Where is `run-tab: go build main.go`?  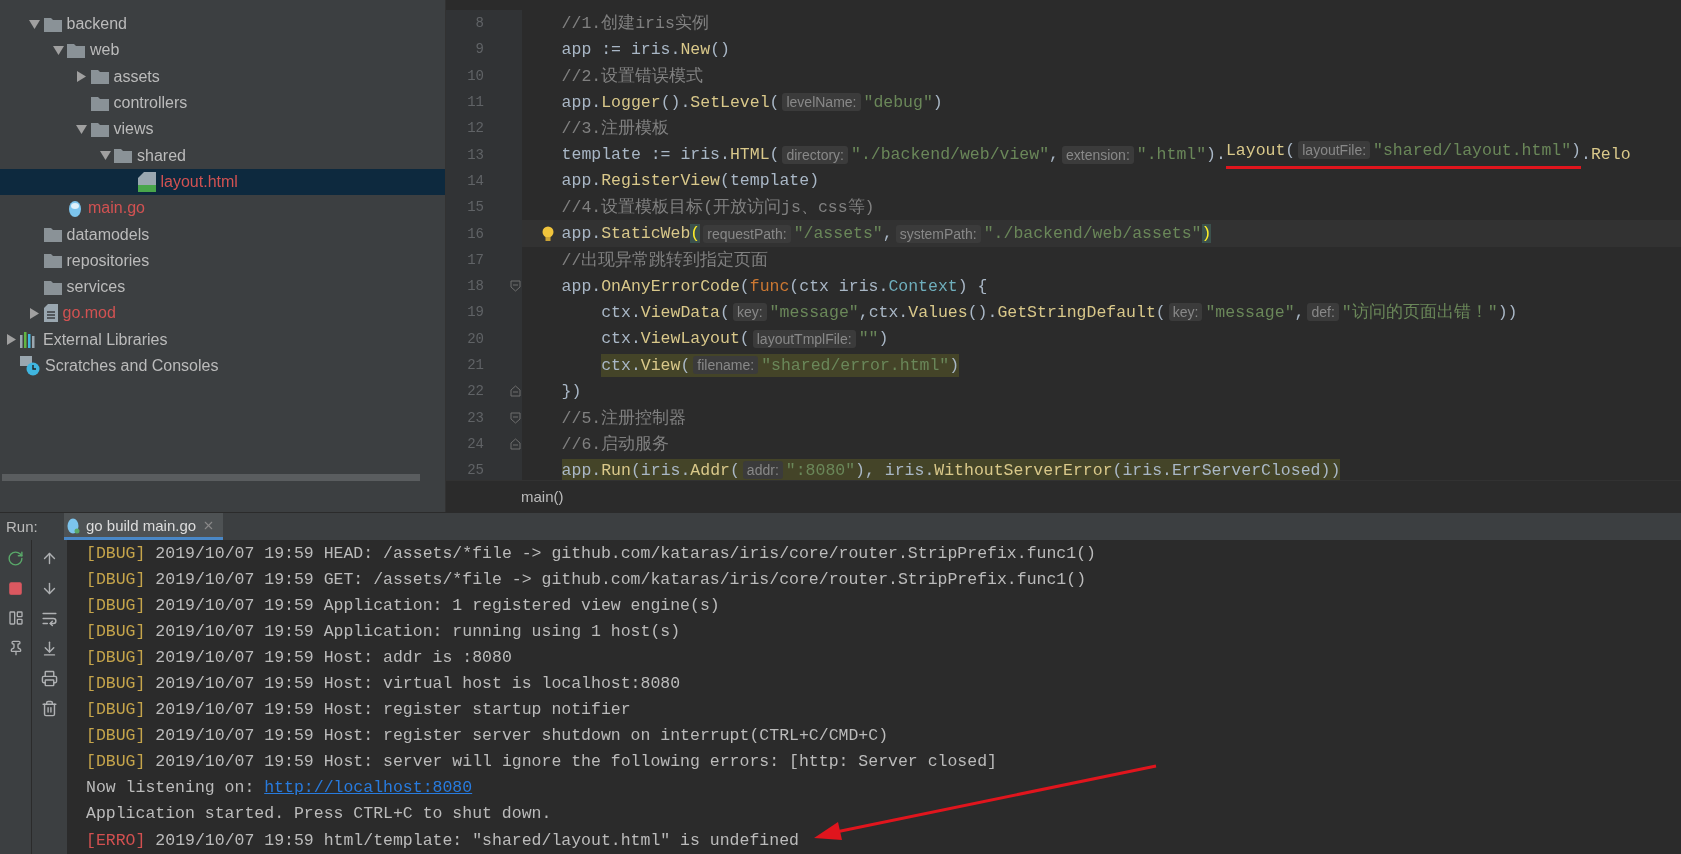 run-tab: go build main.go is located at coordinates (144, 526).